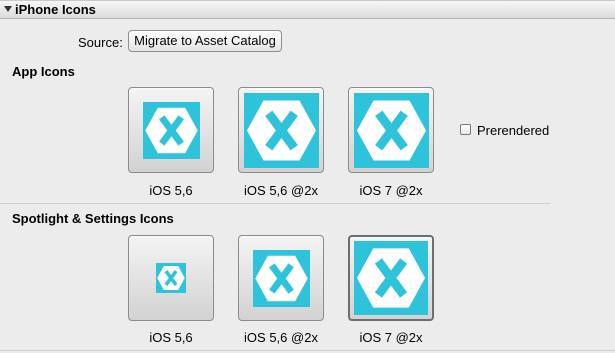 Image resolution: width=615 pixels, height=353 pixels. I want to click on migrate-to-asset-catalog-button: Migrate to Asset Catalog, so click(205, 41).